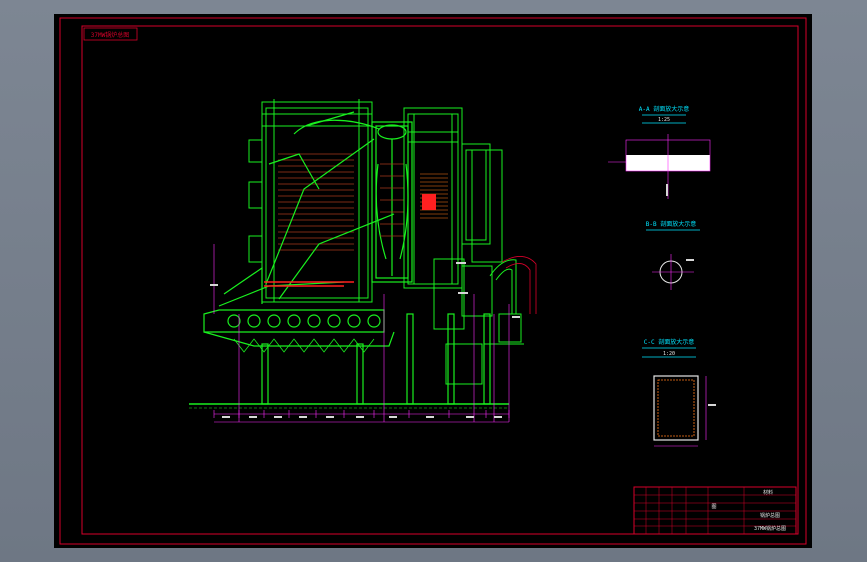  What do you see at coordinates (664, 109) in the screenshot?
I see `section-a-title: A-A 剖面放大示意` at bounding box center [664, 109].